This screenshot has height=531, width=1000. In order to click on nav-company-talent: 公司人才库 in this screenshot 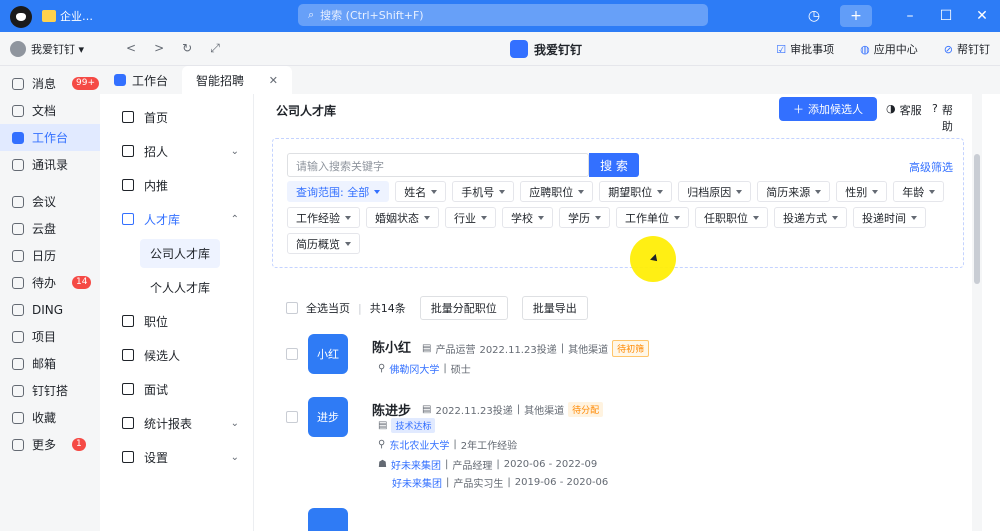, I will do `click(180, 253)`.